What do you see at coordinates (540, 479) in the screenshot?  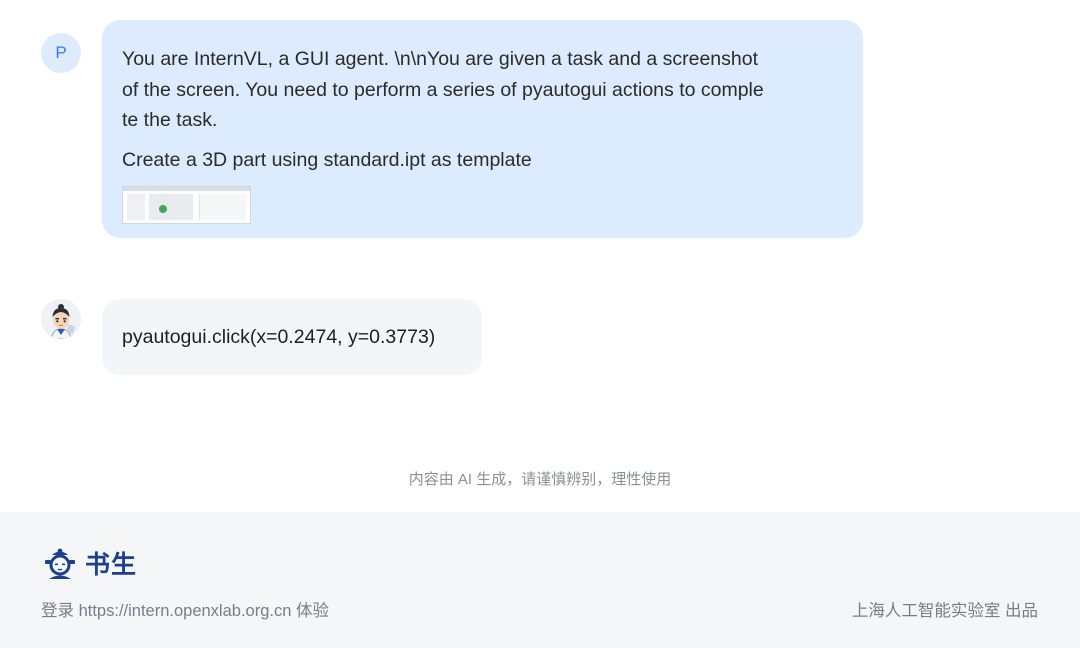 I see `ai-disclaimer: 内容由 AI 生成，请谨慎辨别，理性使用` at bounding box center [540, 479].